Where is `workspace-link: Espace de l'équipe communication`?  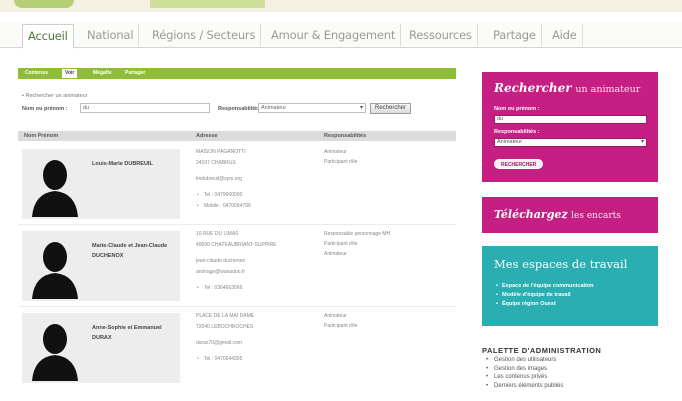
workspace-link: Espace de l'équipe communication is located at coordinates (544, 286).